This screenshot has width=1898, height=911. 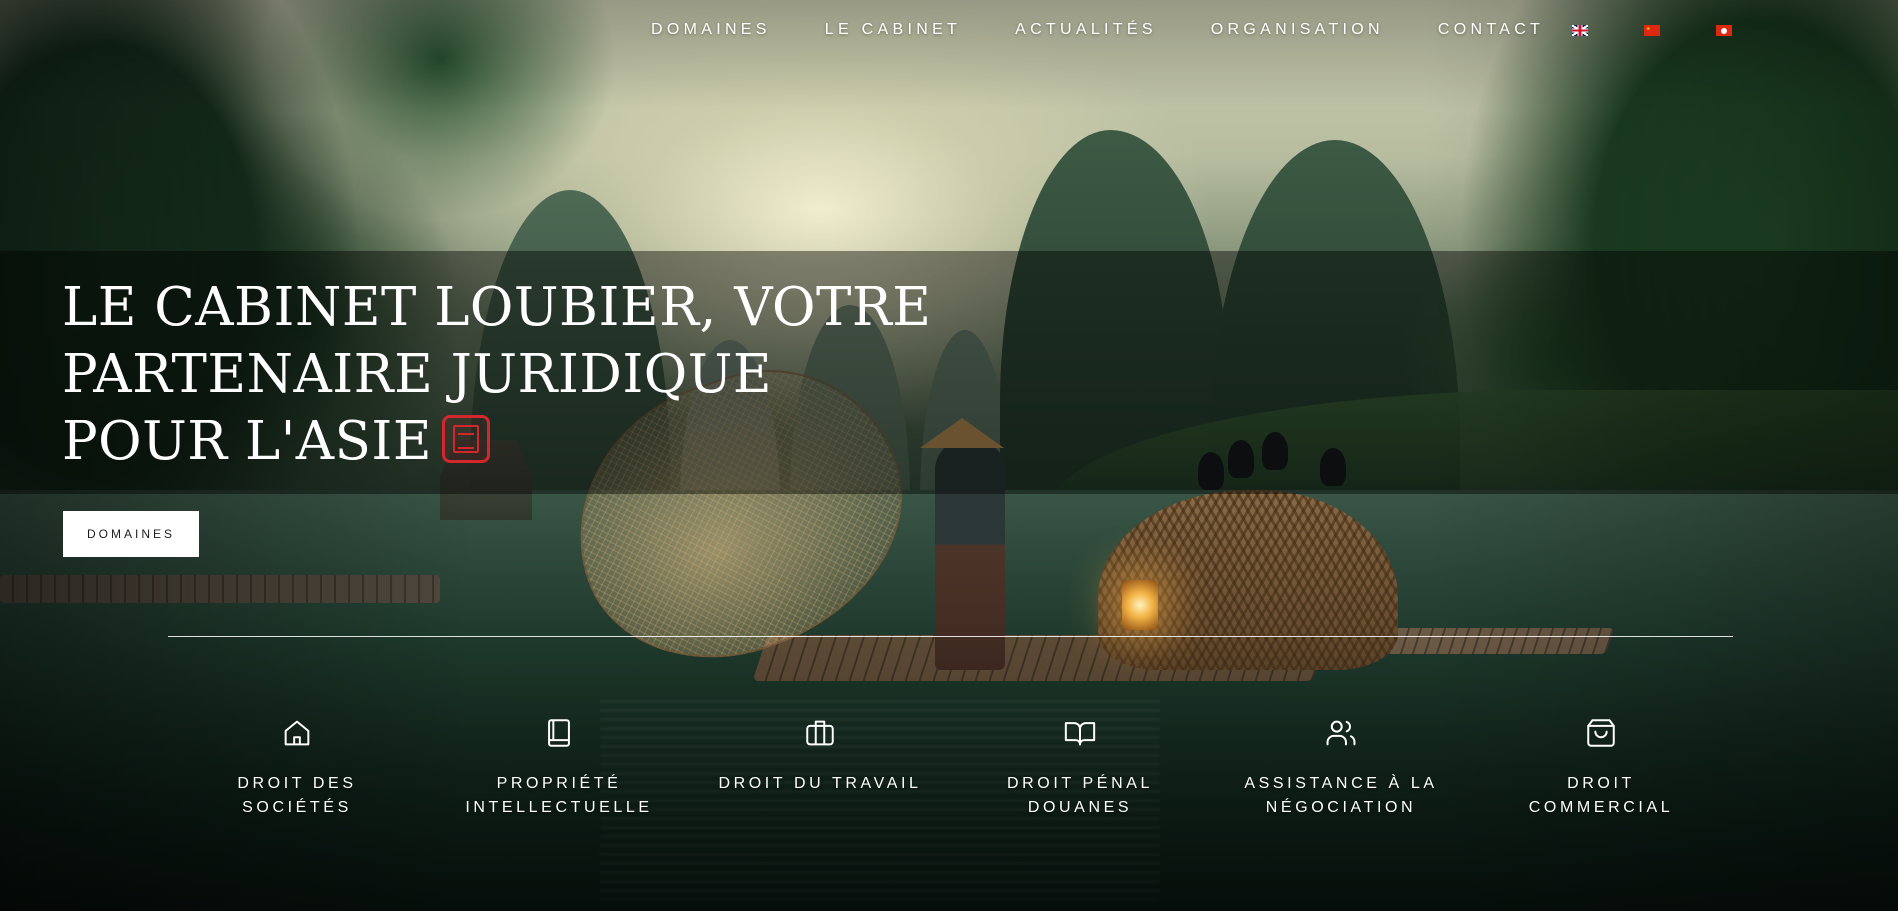 I want to click on practice-area-droit-commercial: DROIT COMMERCIAL, so click(x=1601, y=768).